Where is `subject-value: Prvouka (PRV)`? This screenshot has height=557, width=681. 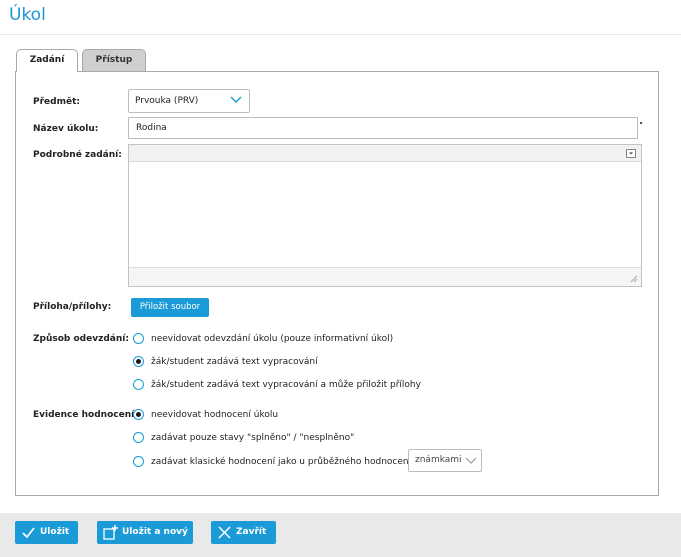 subject-value: Prvouka (PRV) is located at coordinates (167, 101).